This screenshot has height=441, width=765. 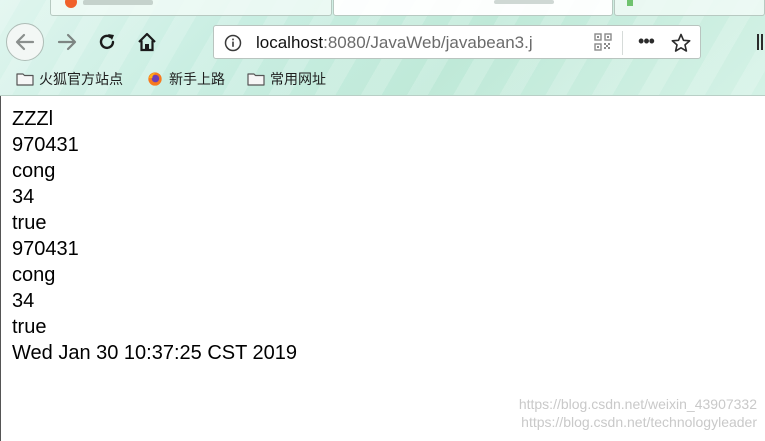 I want to click on page-actions-more-icon: •••, so click(x=646, y=43).